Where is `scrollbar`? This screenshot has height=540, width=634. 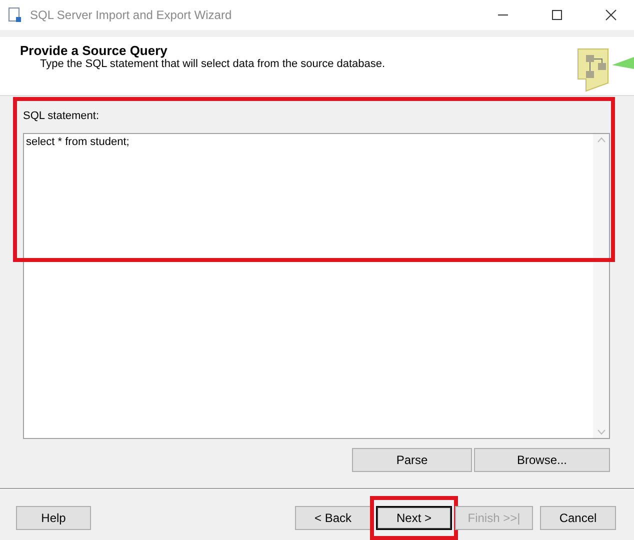
scrollbar is located at coordinates (601, 286).